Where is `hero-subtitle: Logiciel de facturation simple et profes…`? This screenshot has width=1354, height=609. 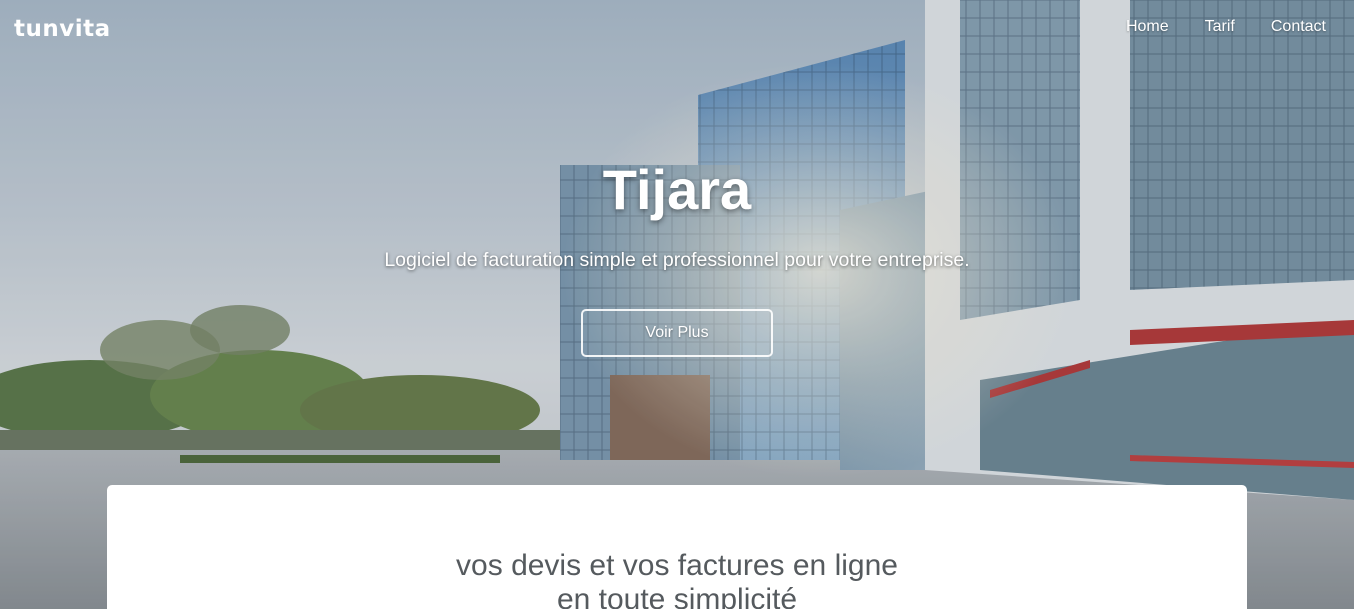 hero-subtitle: Logiciel de facturation simple et profes… is located at coordinates (677, 260).